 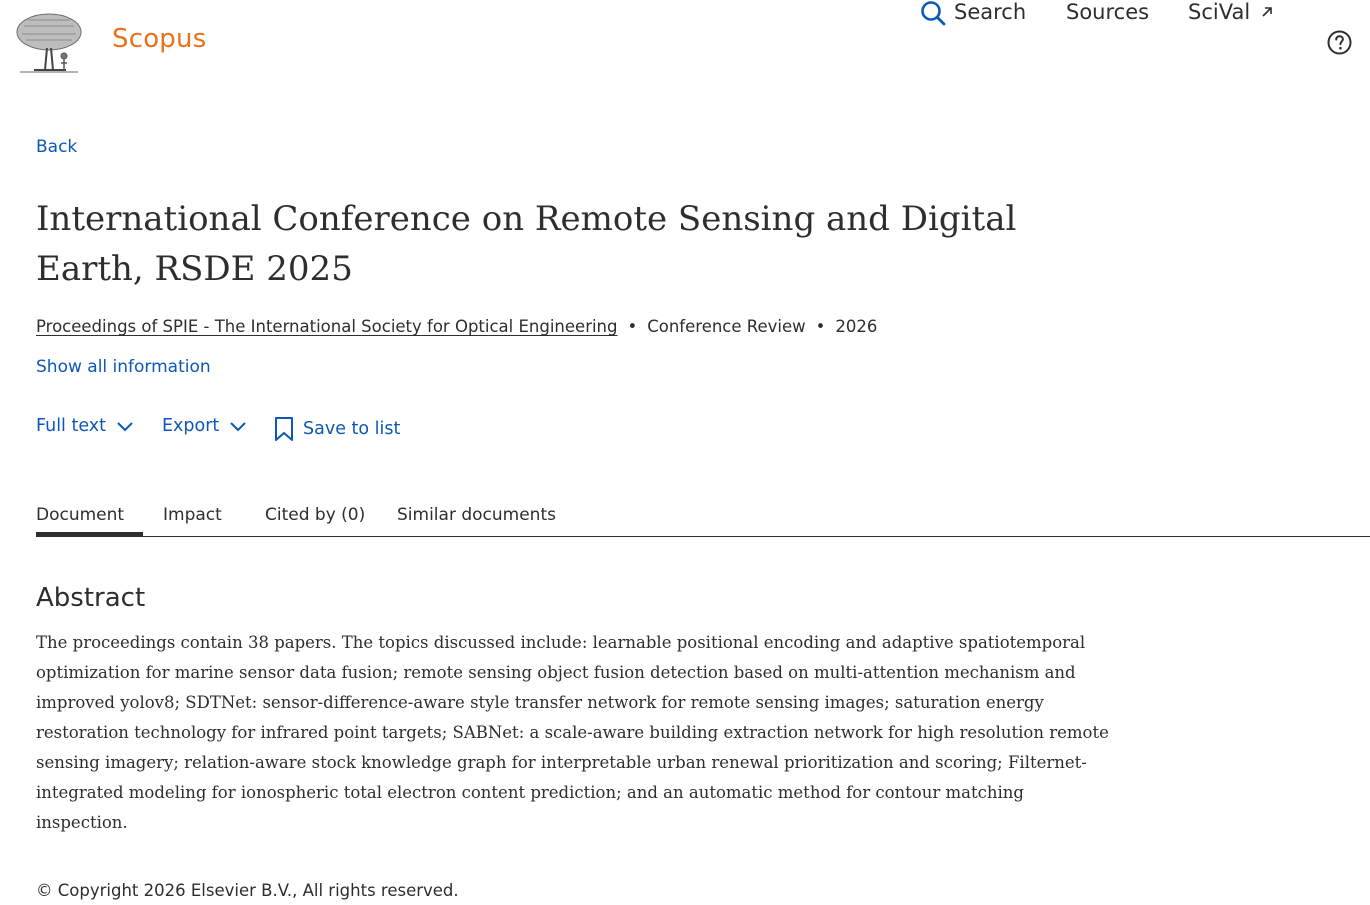 I want to click on full-text-label: Full text, so click(x=71, y=426).